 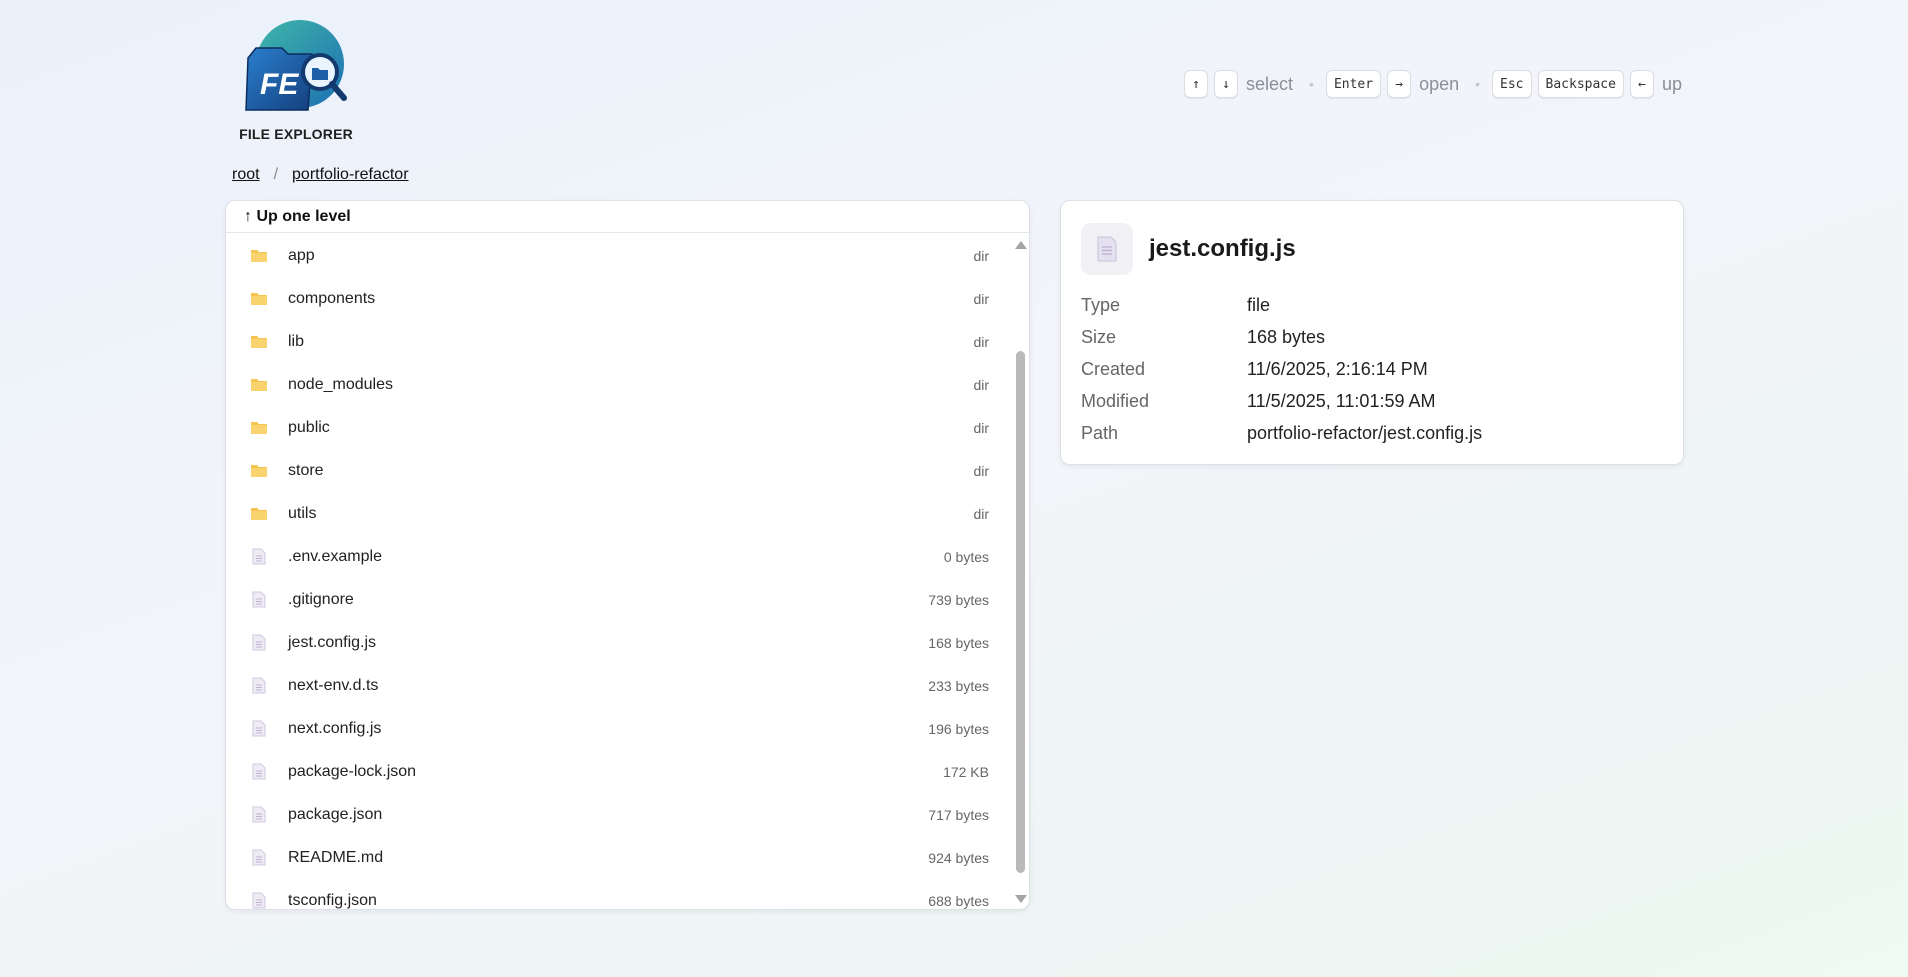 I want to click on details-row: Modified 11/5/2025, 11:01:59 AM, so click(x=1372, y=401).